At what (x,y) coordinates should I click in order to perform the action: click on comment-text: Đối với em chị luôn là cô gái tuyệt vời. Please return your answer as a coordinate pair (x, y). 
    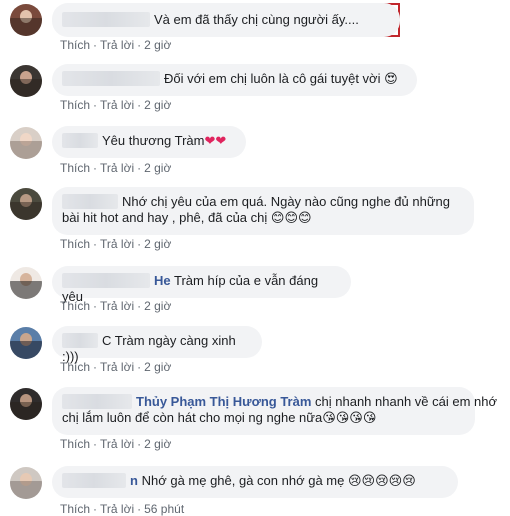
    Looking at the image, I should click on (272, 78).